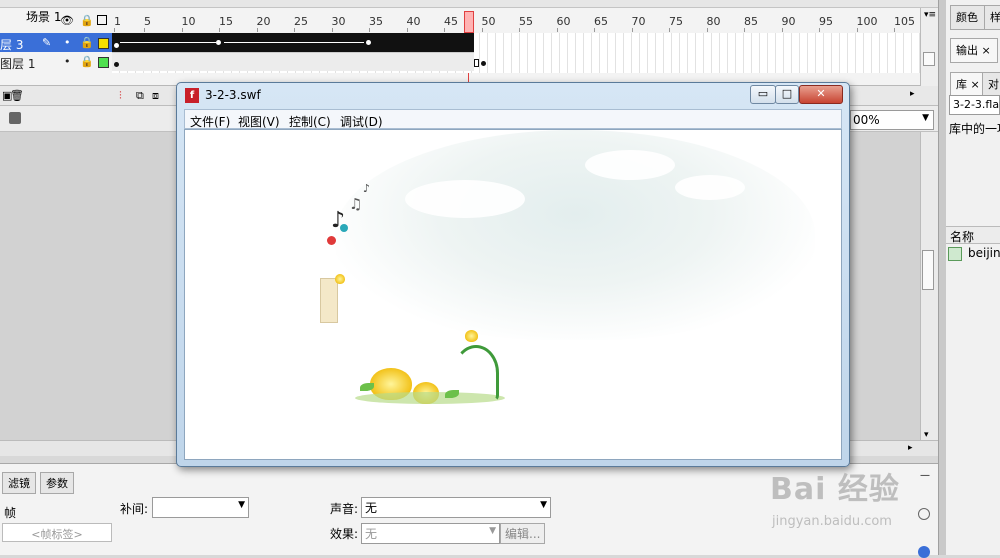  I want to click on layer-3-frames, so click(298, 42).